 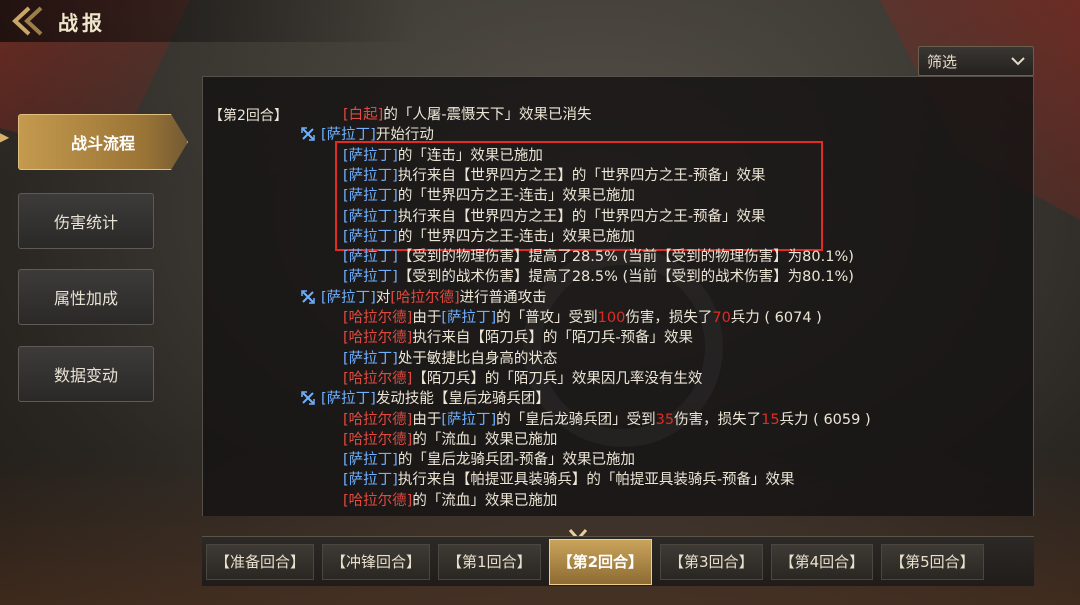 I want to click on damage-number: 15, so click(x=770, y=419).